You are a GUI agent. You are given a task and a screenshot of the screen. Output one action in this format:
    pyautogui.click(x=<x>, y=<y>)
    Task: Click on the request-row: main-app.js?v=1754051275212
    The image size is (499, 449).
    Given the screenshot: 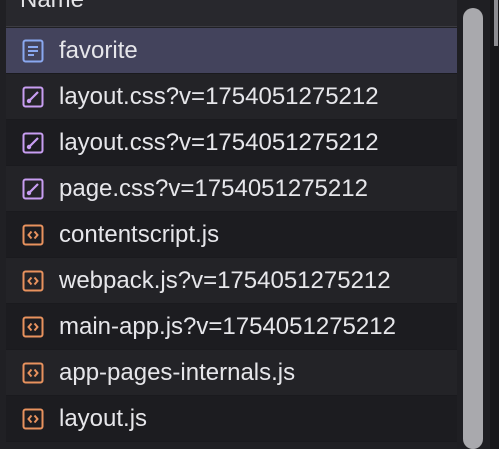 What is the action you would take?
    pyautogui.click(x=231, y=327)
    